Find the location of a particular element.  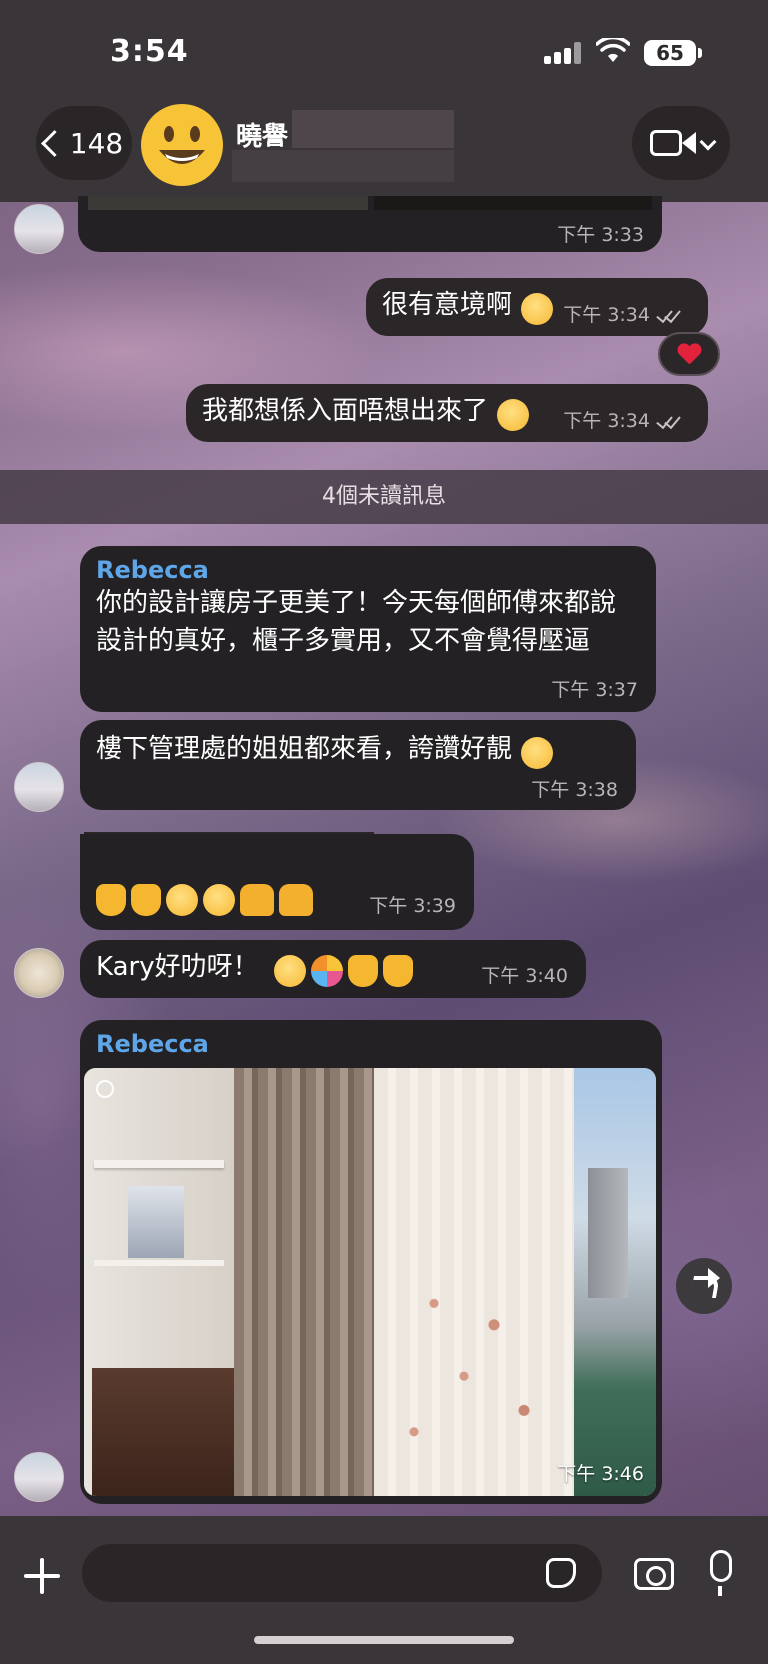

message-bubble-out: 很有意境啊 下午 3:34 is located at coordinates (537, 307).